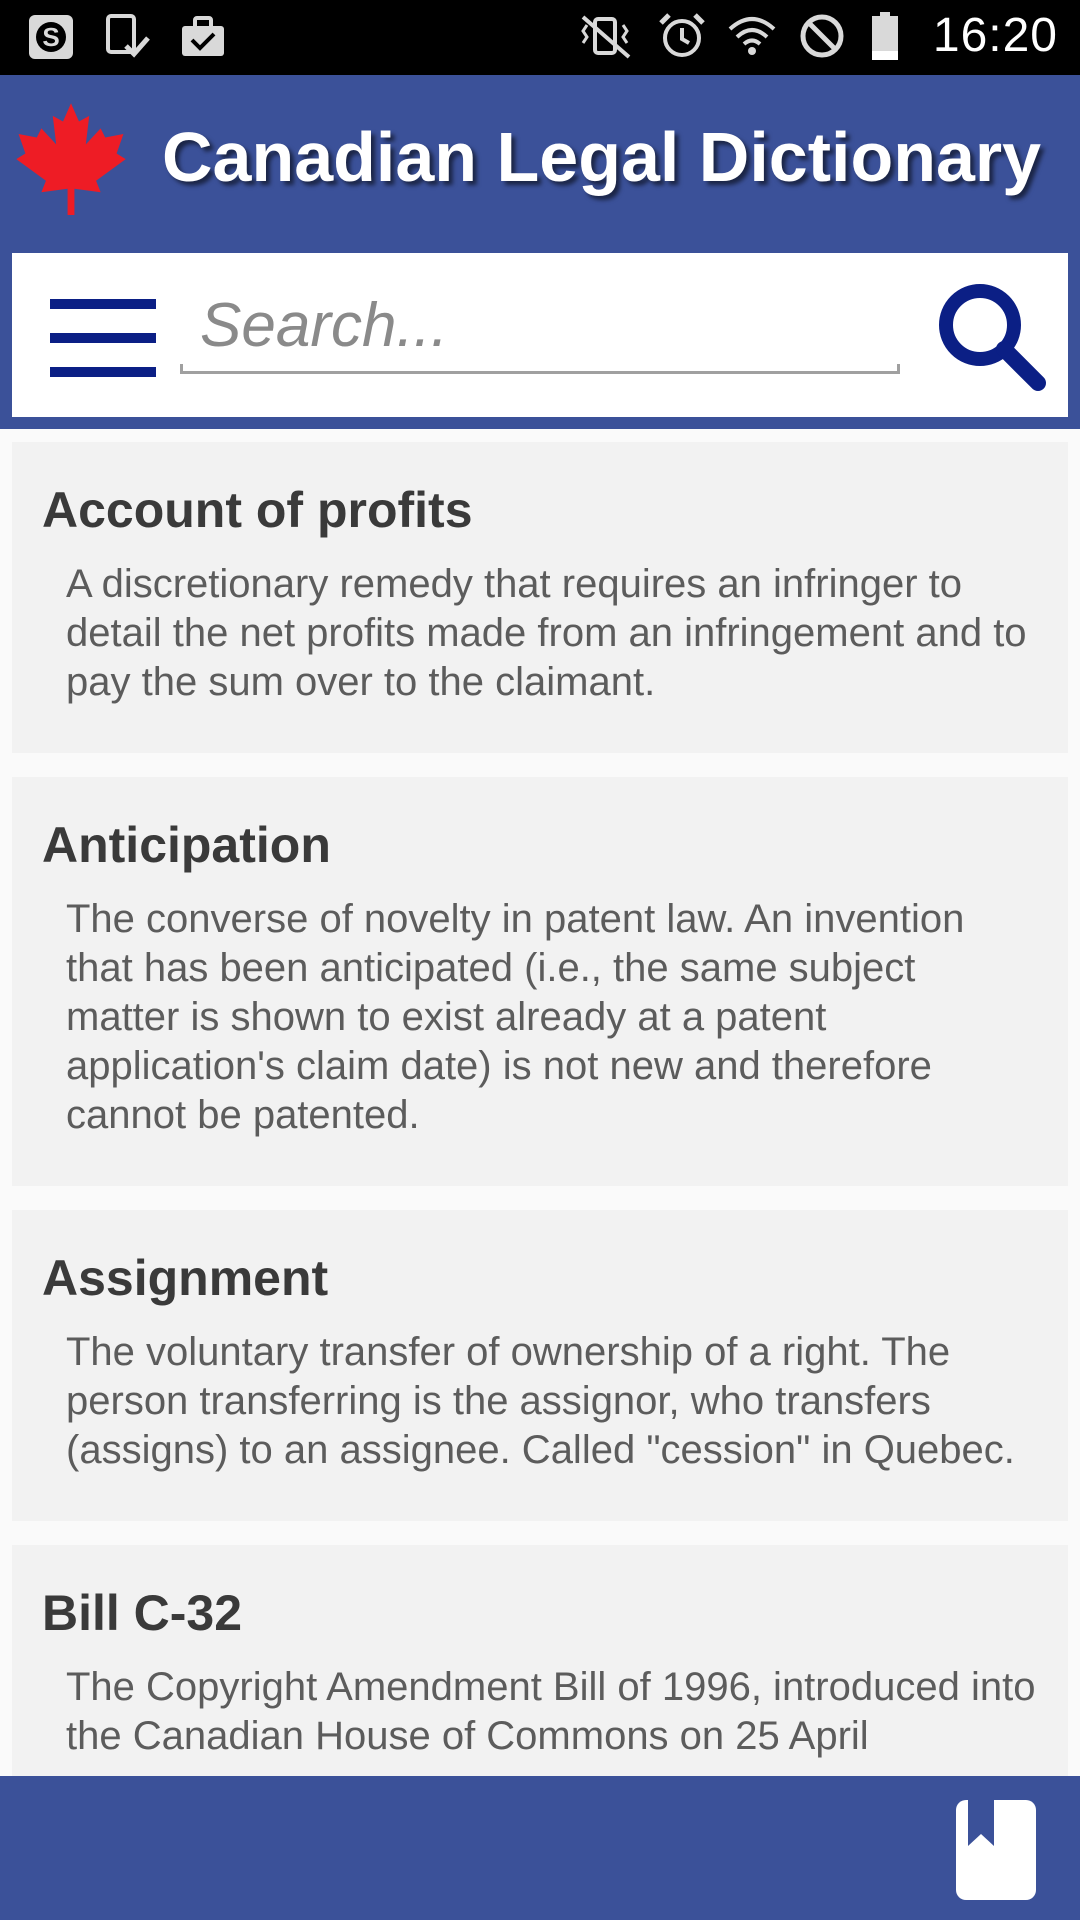  Describe the element at coordinates (992, 337) in the screenshot. I see `magnifier-icon` at that location.